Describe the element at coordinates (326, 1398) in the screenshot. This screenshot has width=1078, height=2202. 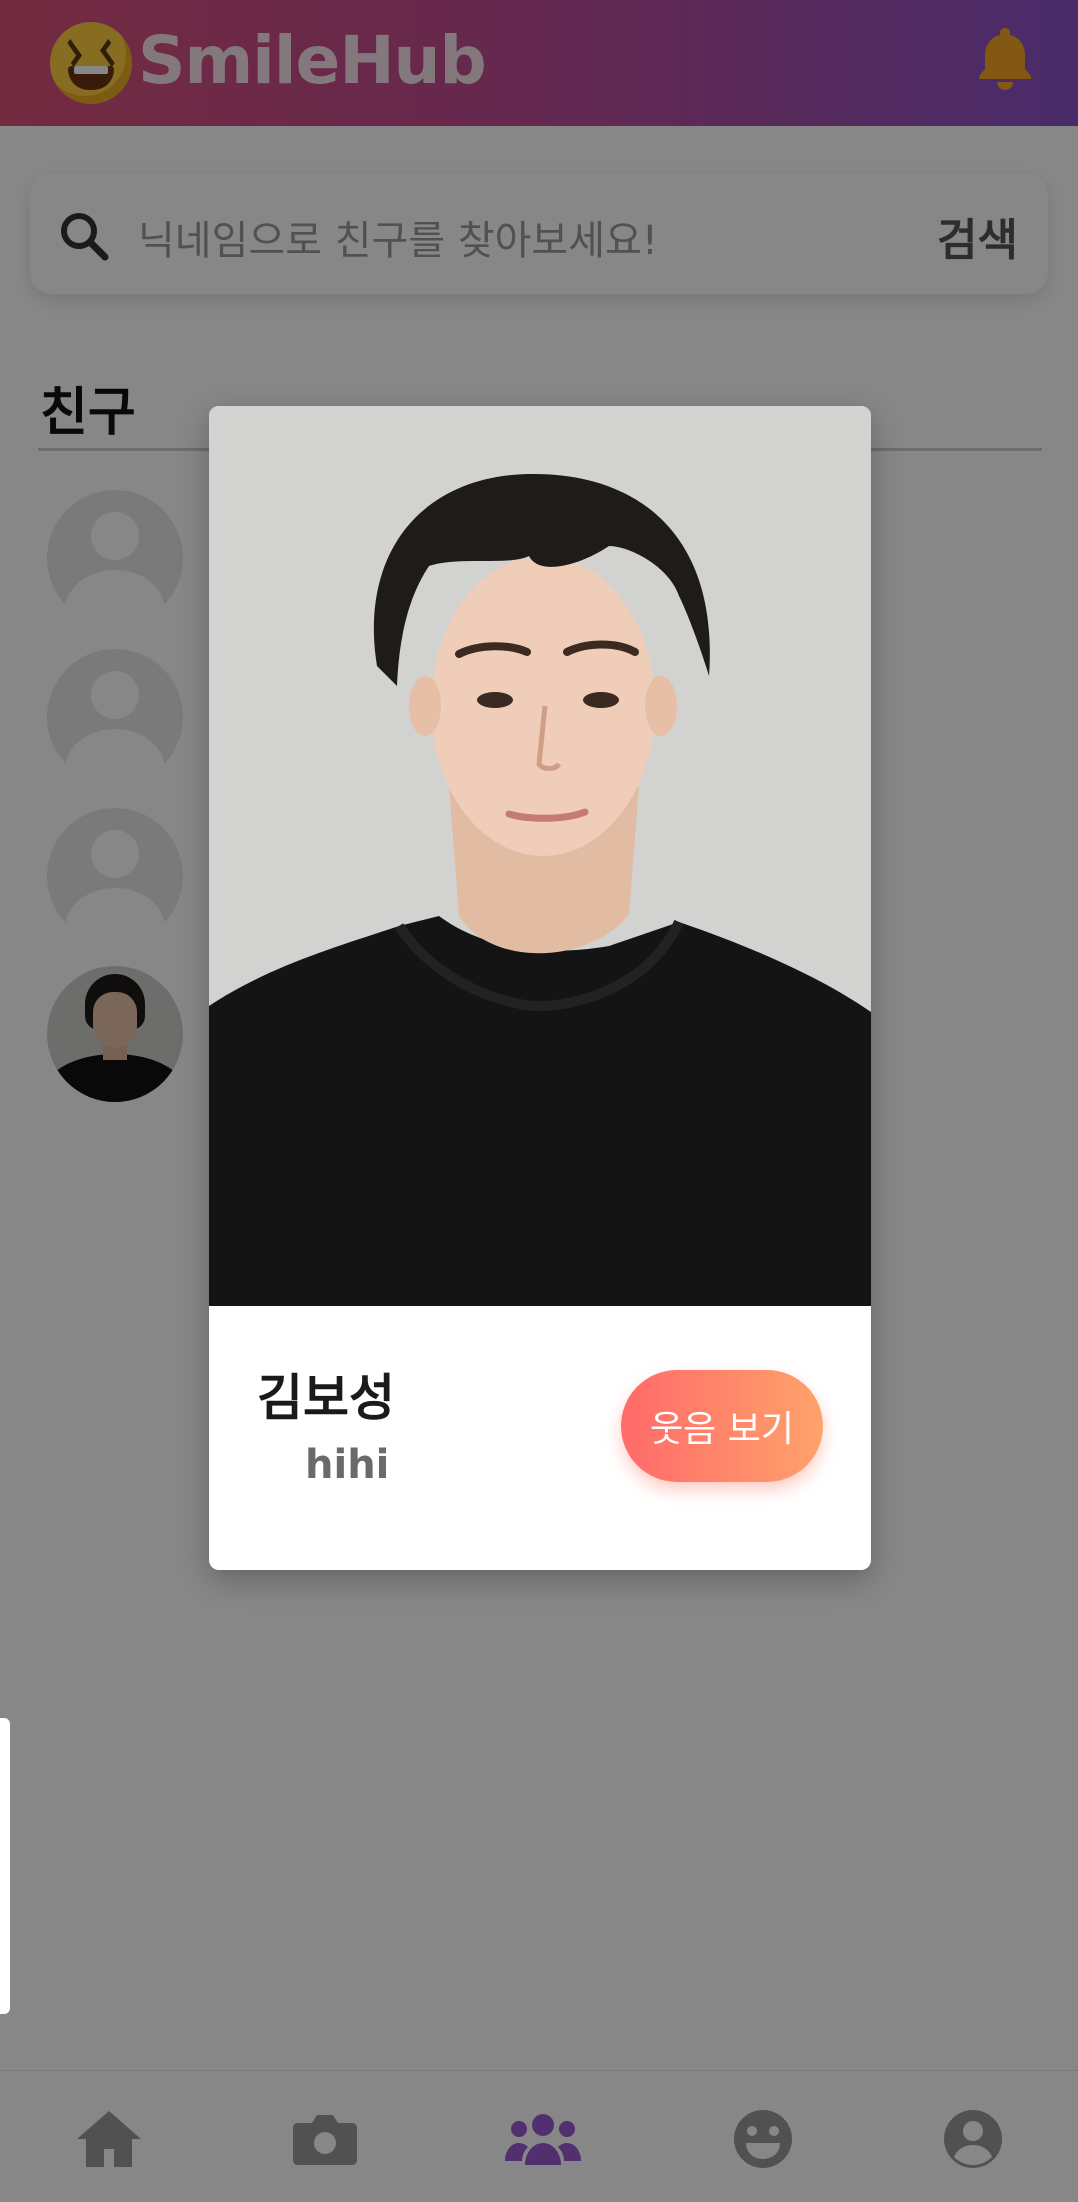
I see `friend-name: 김보성` at that location.